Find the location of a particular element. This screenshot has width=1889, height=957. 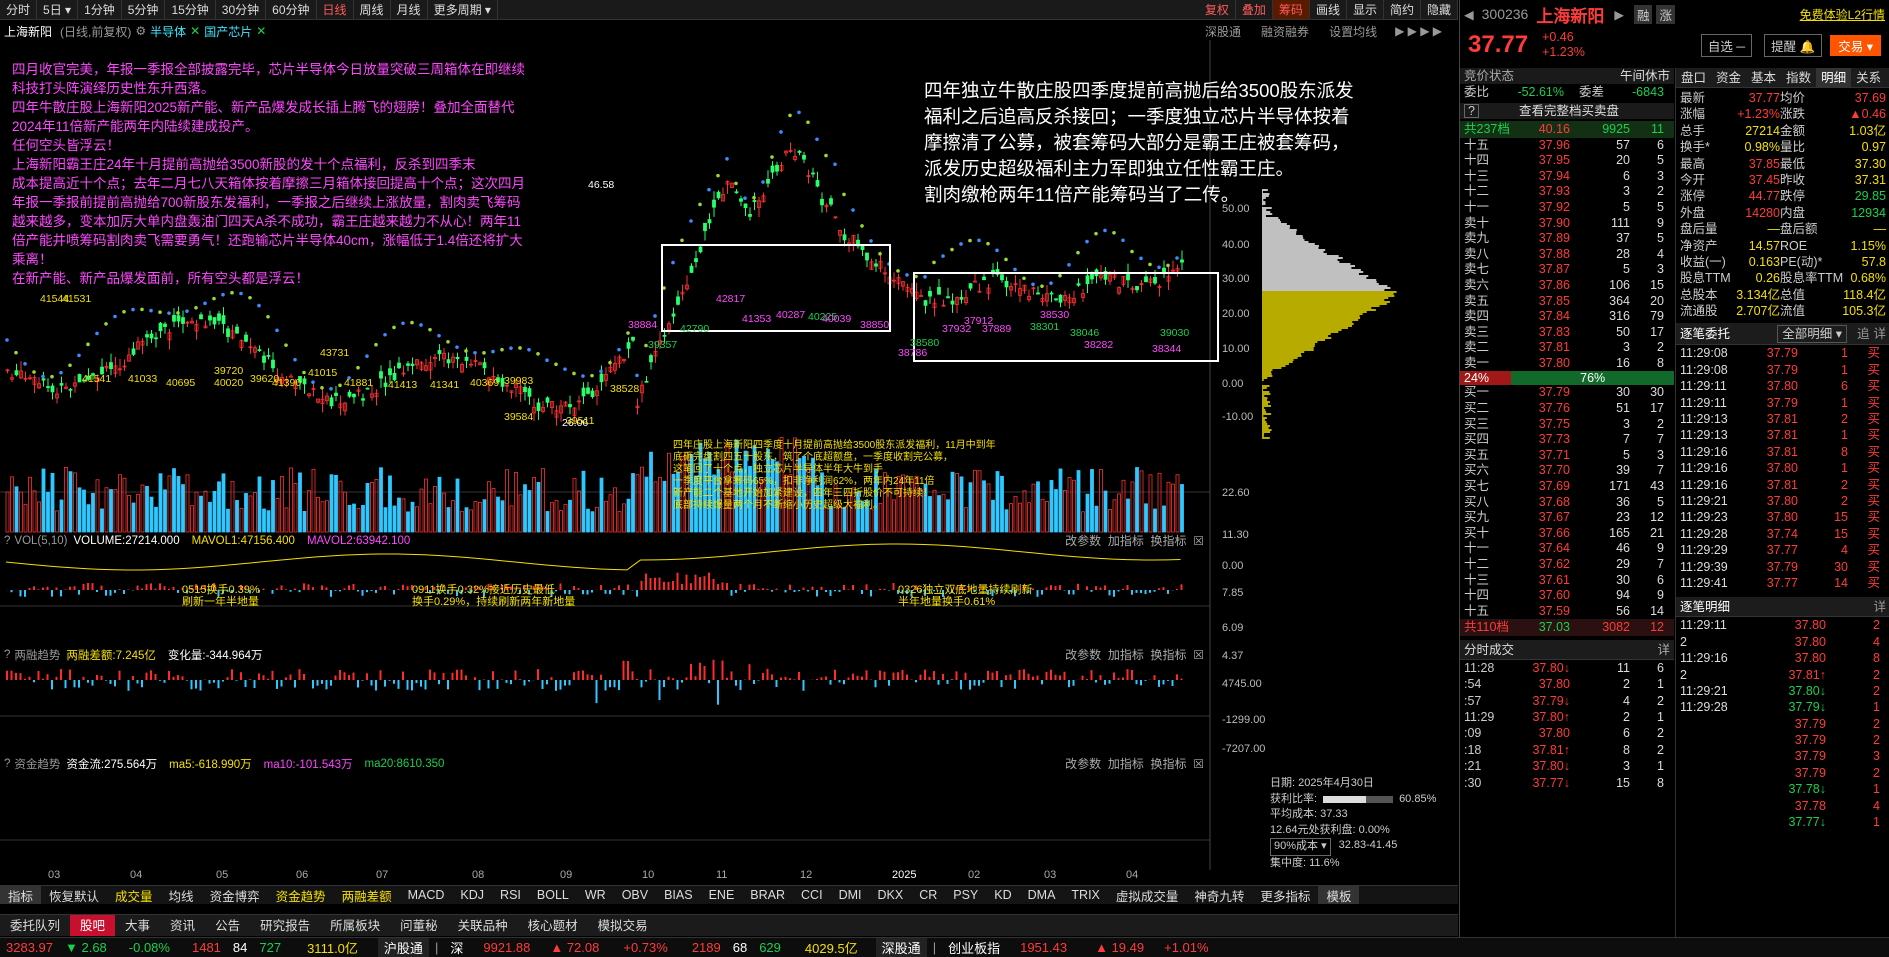

play-icon: ▶ ▶ ▶ ▶ is located at coordinates (1418, 31).